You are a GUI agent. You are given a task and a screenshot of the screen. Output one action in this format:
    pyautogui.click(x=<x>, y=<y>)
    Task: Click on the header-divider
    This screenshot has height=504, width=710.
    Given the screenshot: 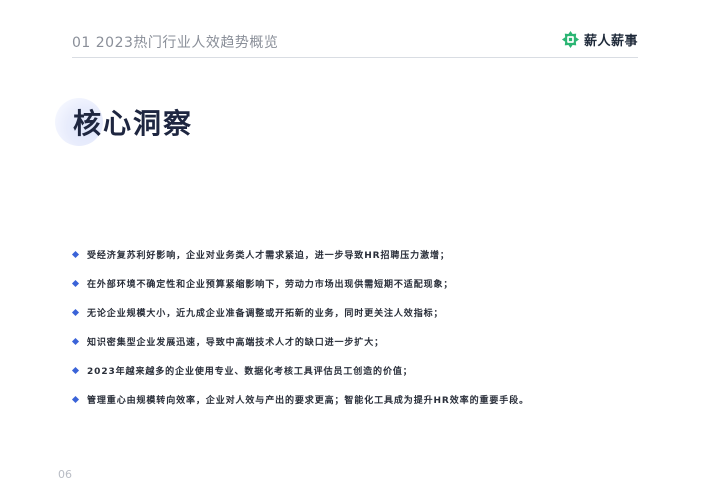 What is the action you would take?
    pyautogui.click(x=355, y=57)
    